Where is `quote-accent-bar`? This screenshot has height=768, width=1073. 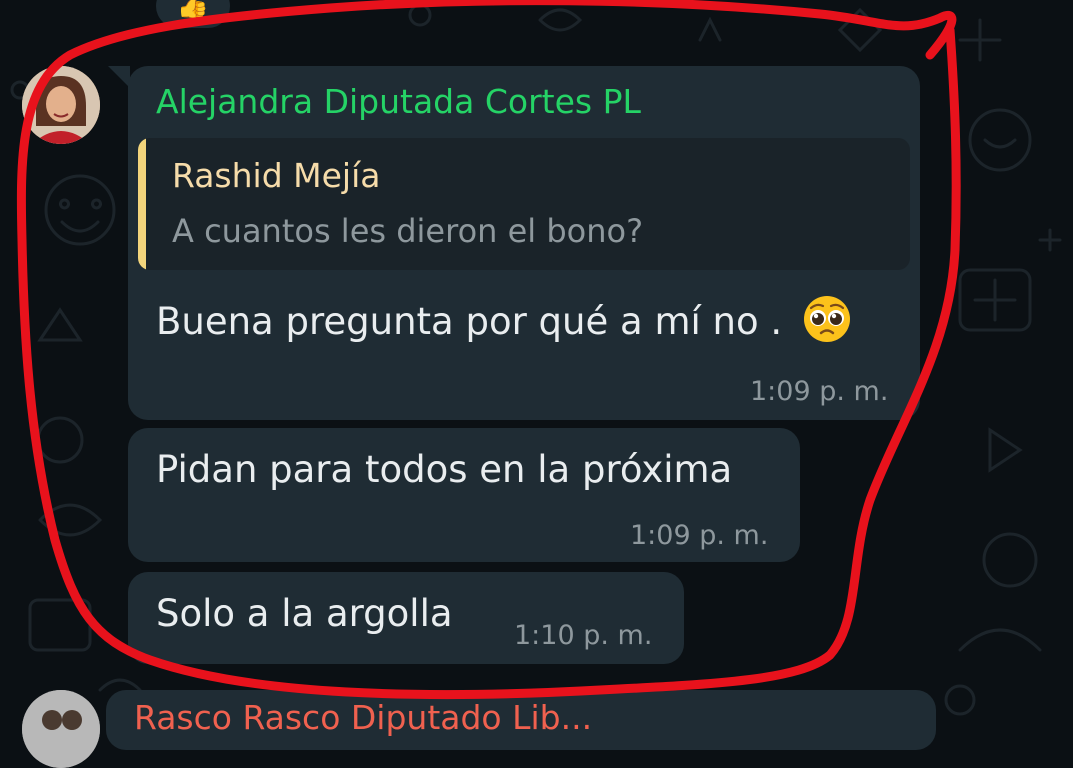 quote-accent-bar is located at coordinates (142, 204).